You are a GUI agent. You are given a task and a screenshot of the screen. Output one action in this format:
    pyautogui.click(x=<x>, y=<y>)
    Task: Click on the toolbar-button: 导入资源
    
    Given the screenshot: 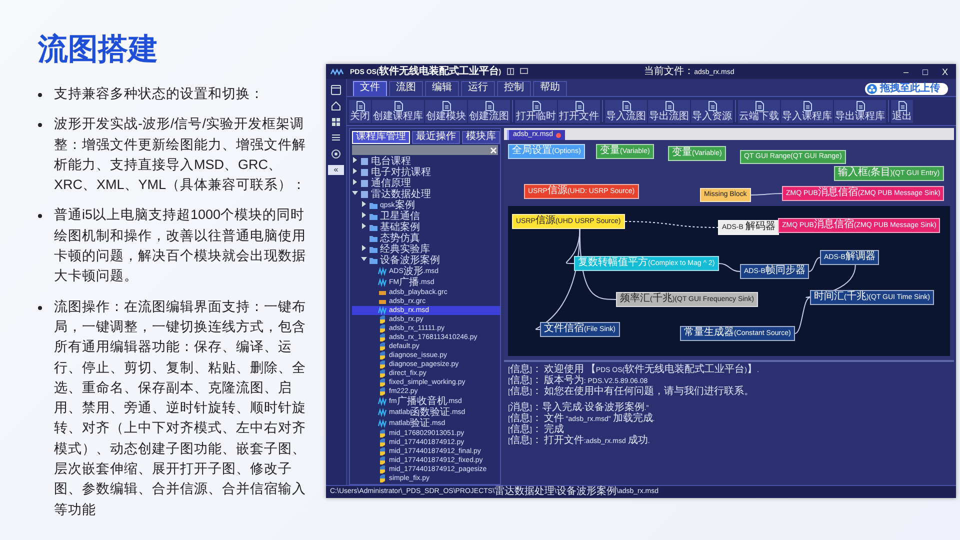 What is the action you would take?
    pyautogui.click(x=712, y=111)
    